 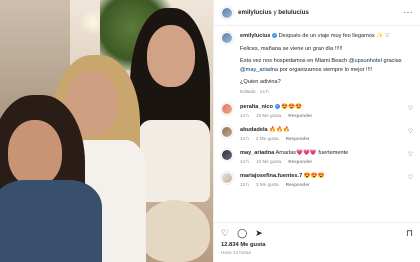 I want to click on caption-text-4b: por organizarnos siempre lo mejor !!!!, so click(x=326, y=69).